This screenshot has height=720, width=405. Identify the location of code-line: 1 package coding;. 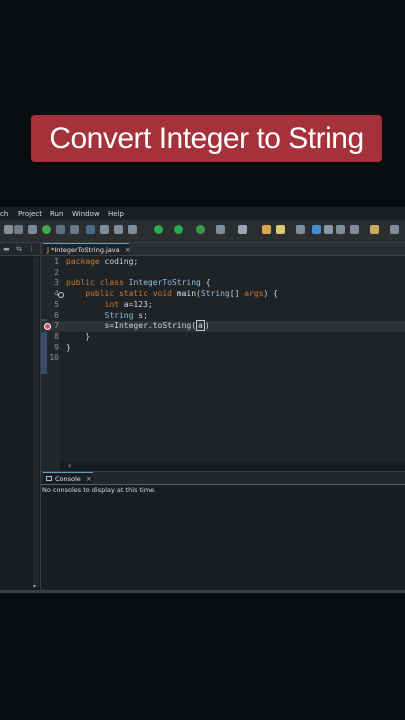
(223, 262).